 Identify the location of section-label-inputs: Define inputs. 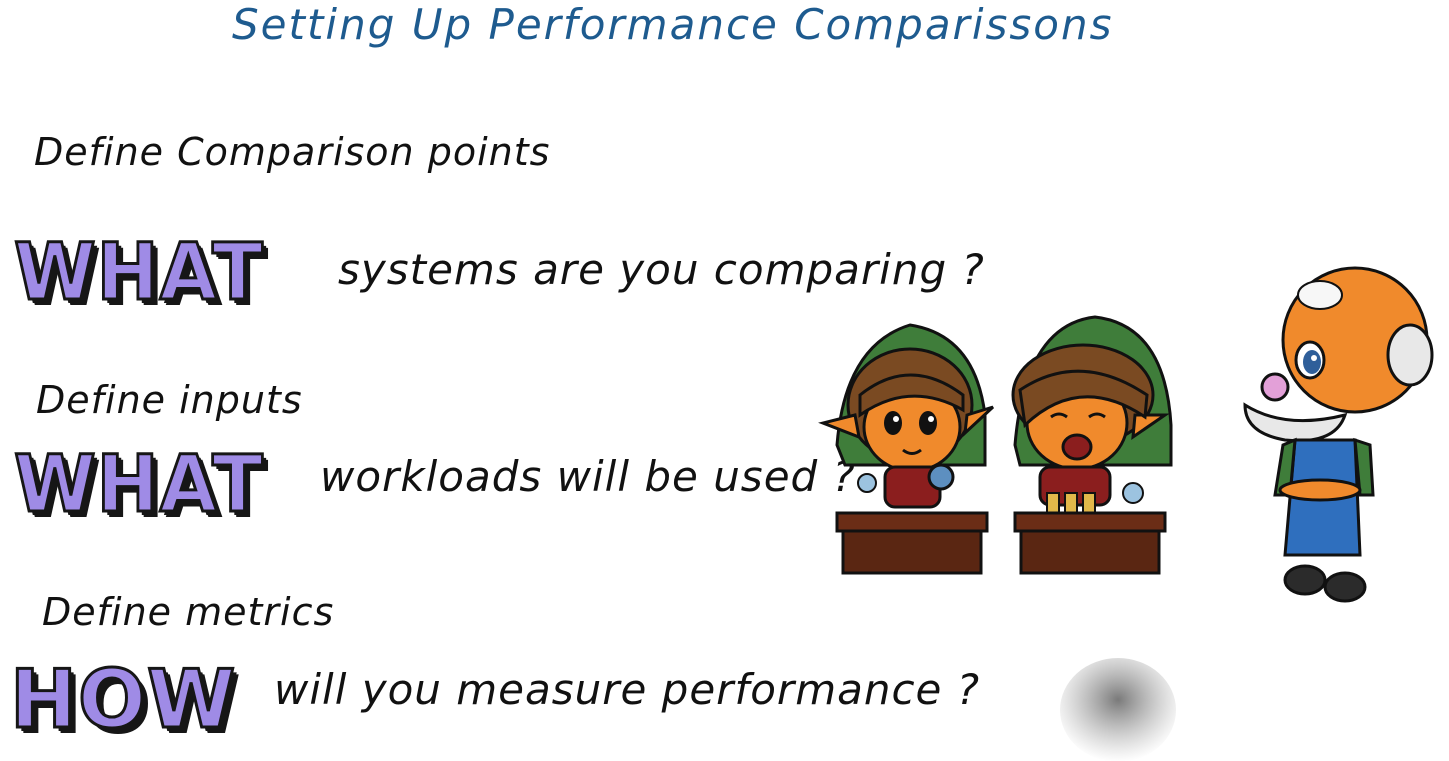
(169, 400).